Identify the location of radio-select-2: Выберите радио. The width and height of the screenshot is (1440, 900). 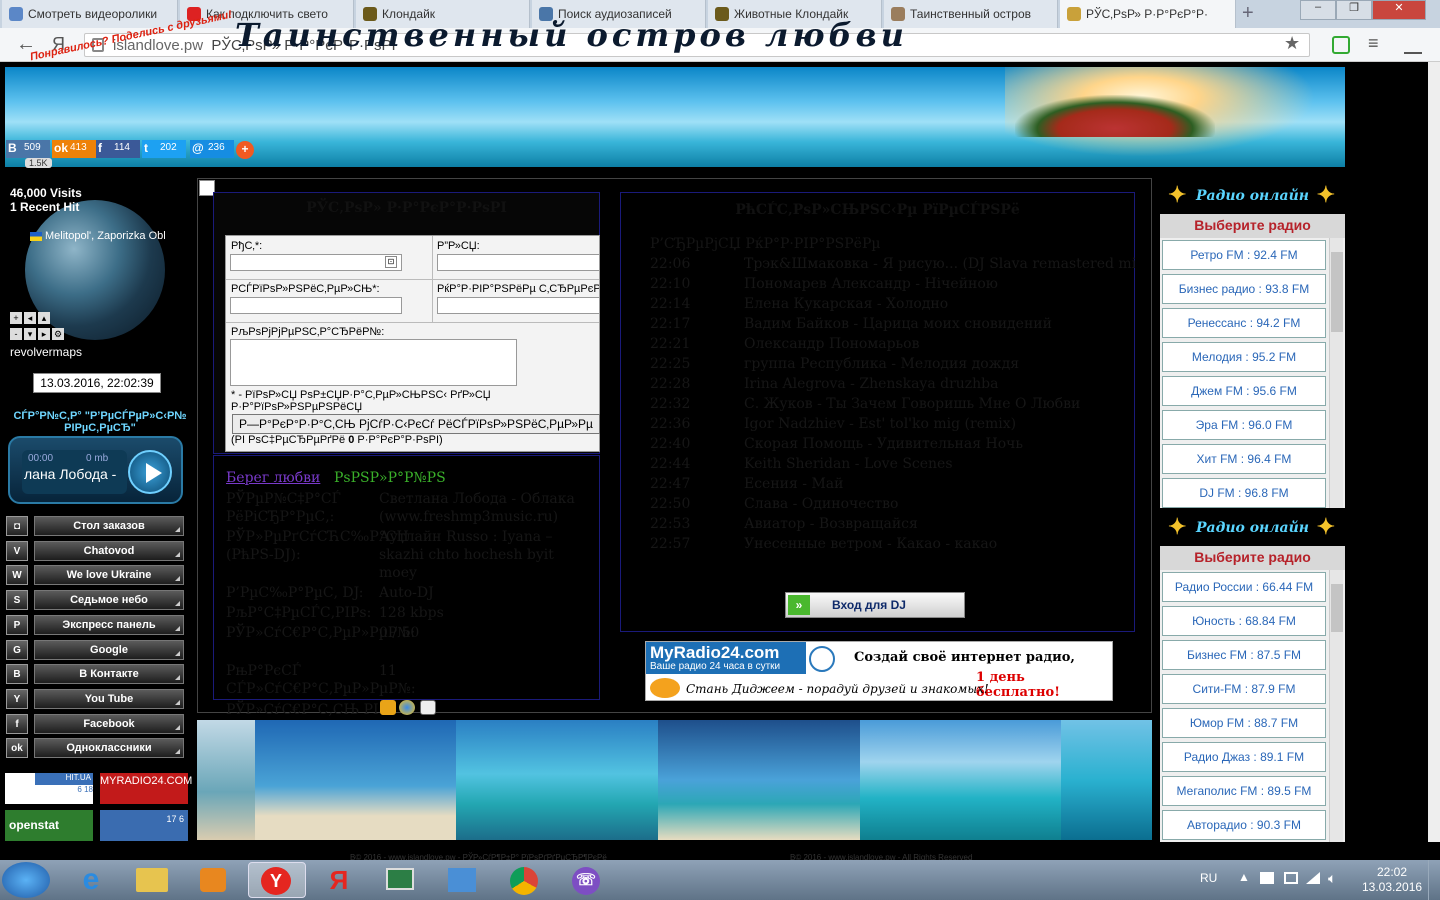
(1252, 558).